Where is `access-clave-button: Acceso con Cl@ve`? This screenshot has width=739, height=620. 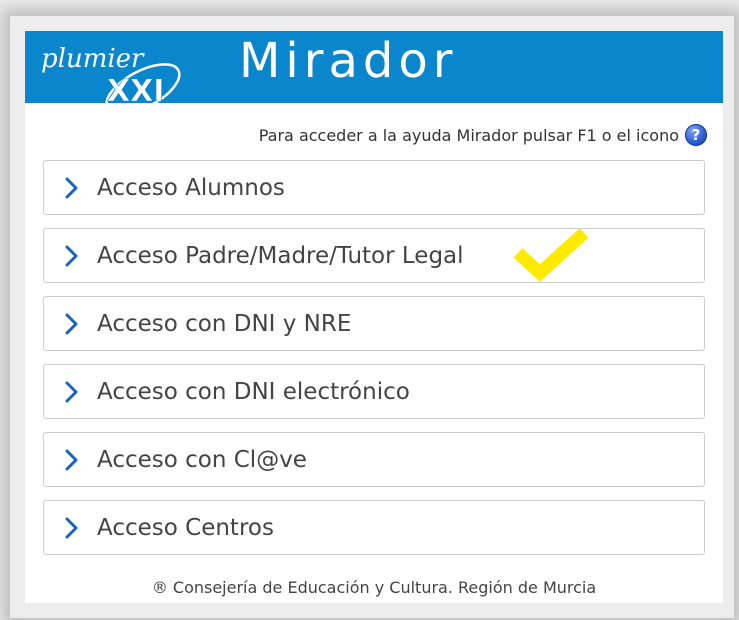
access-clave-button: Acceso con Cl@ve is located at coordinates (374, 459).